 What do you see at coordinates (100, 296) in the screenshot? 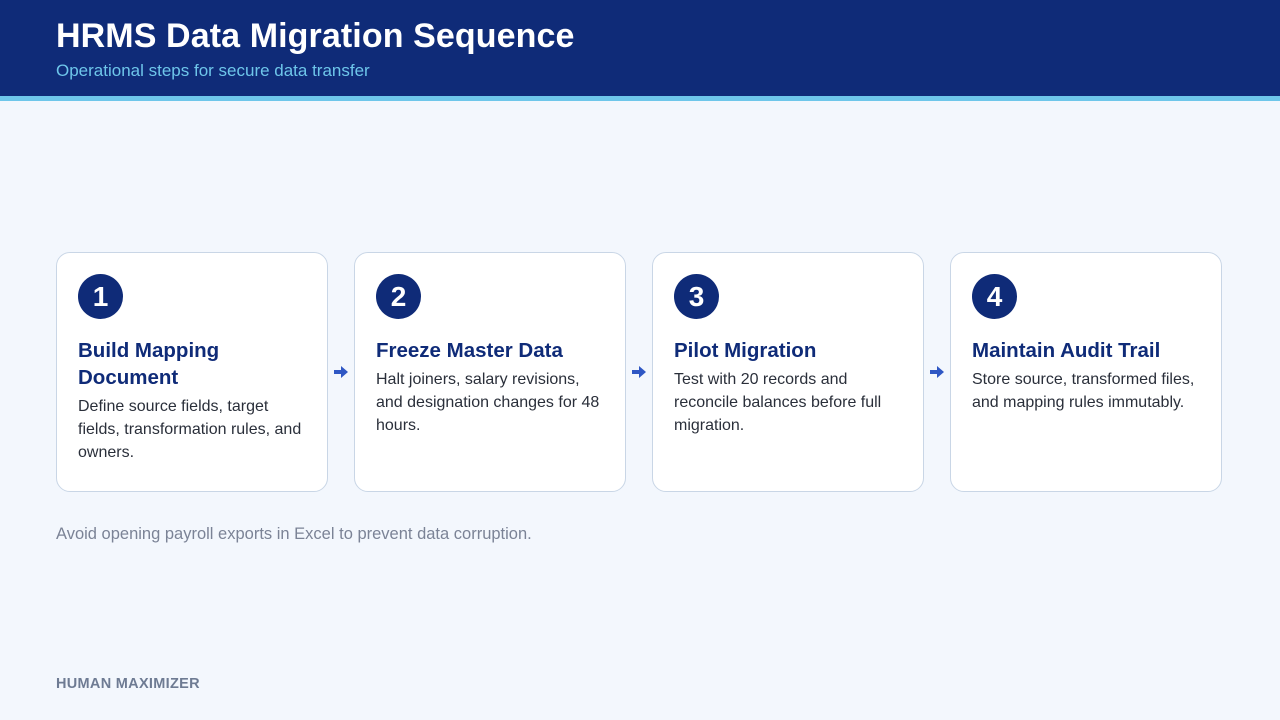
I see `step-number-badge: 1` at bounding box center [100, 296].